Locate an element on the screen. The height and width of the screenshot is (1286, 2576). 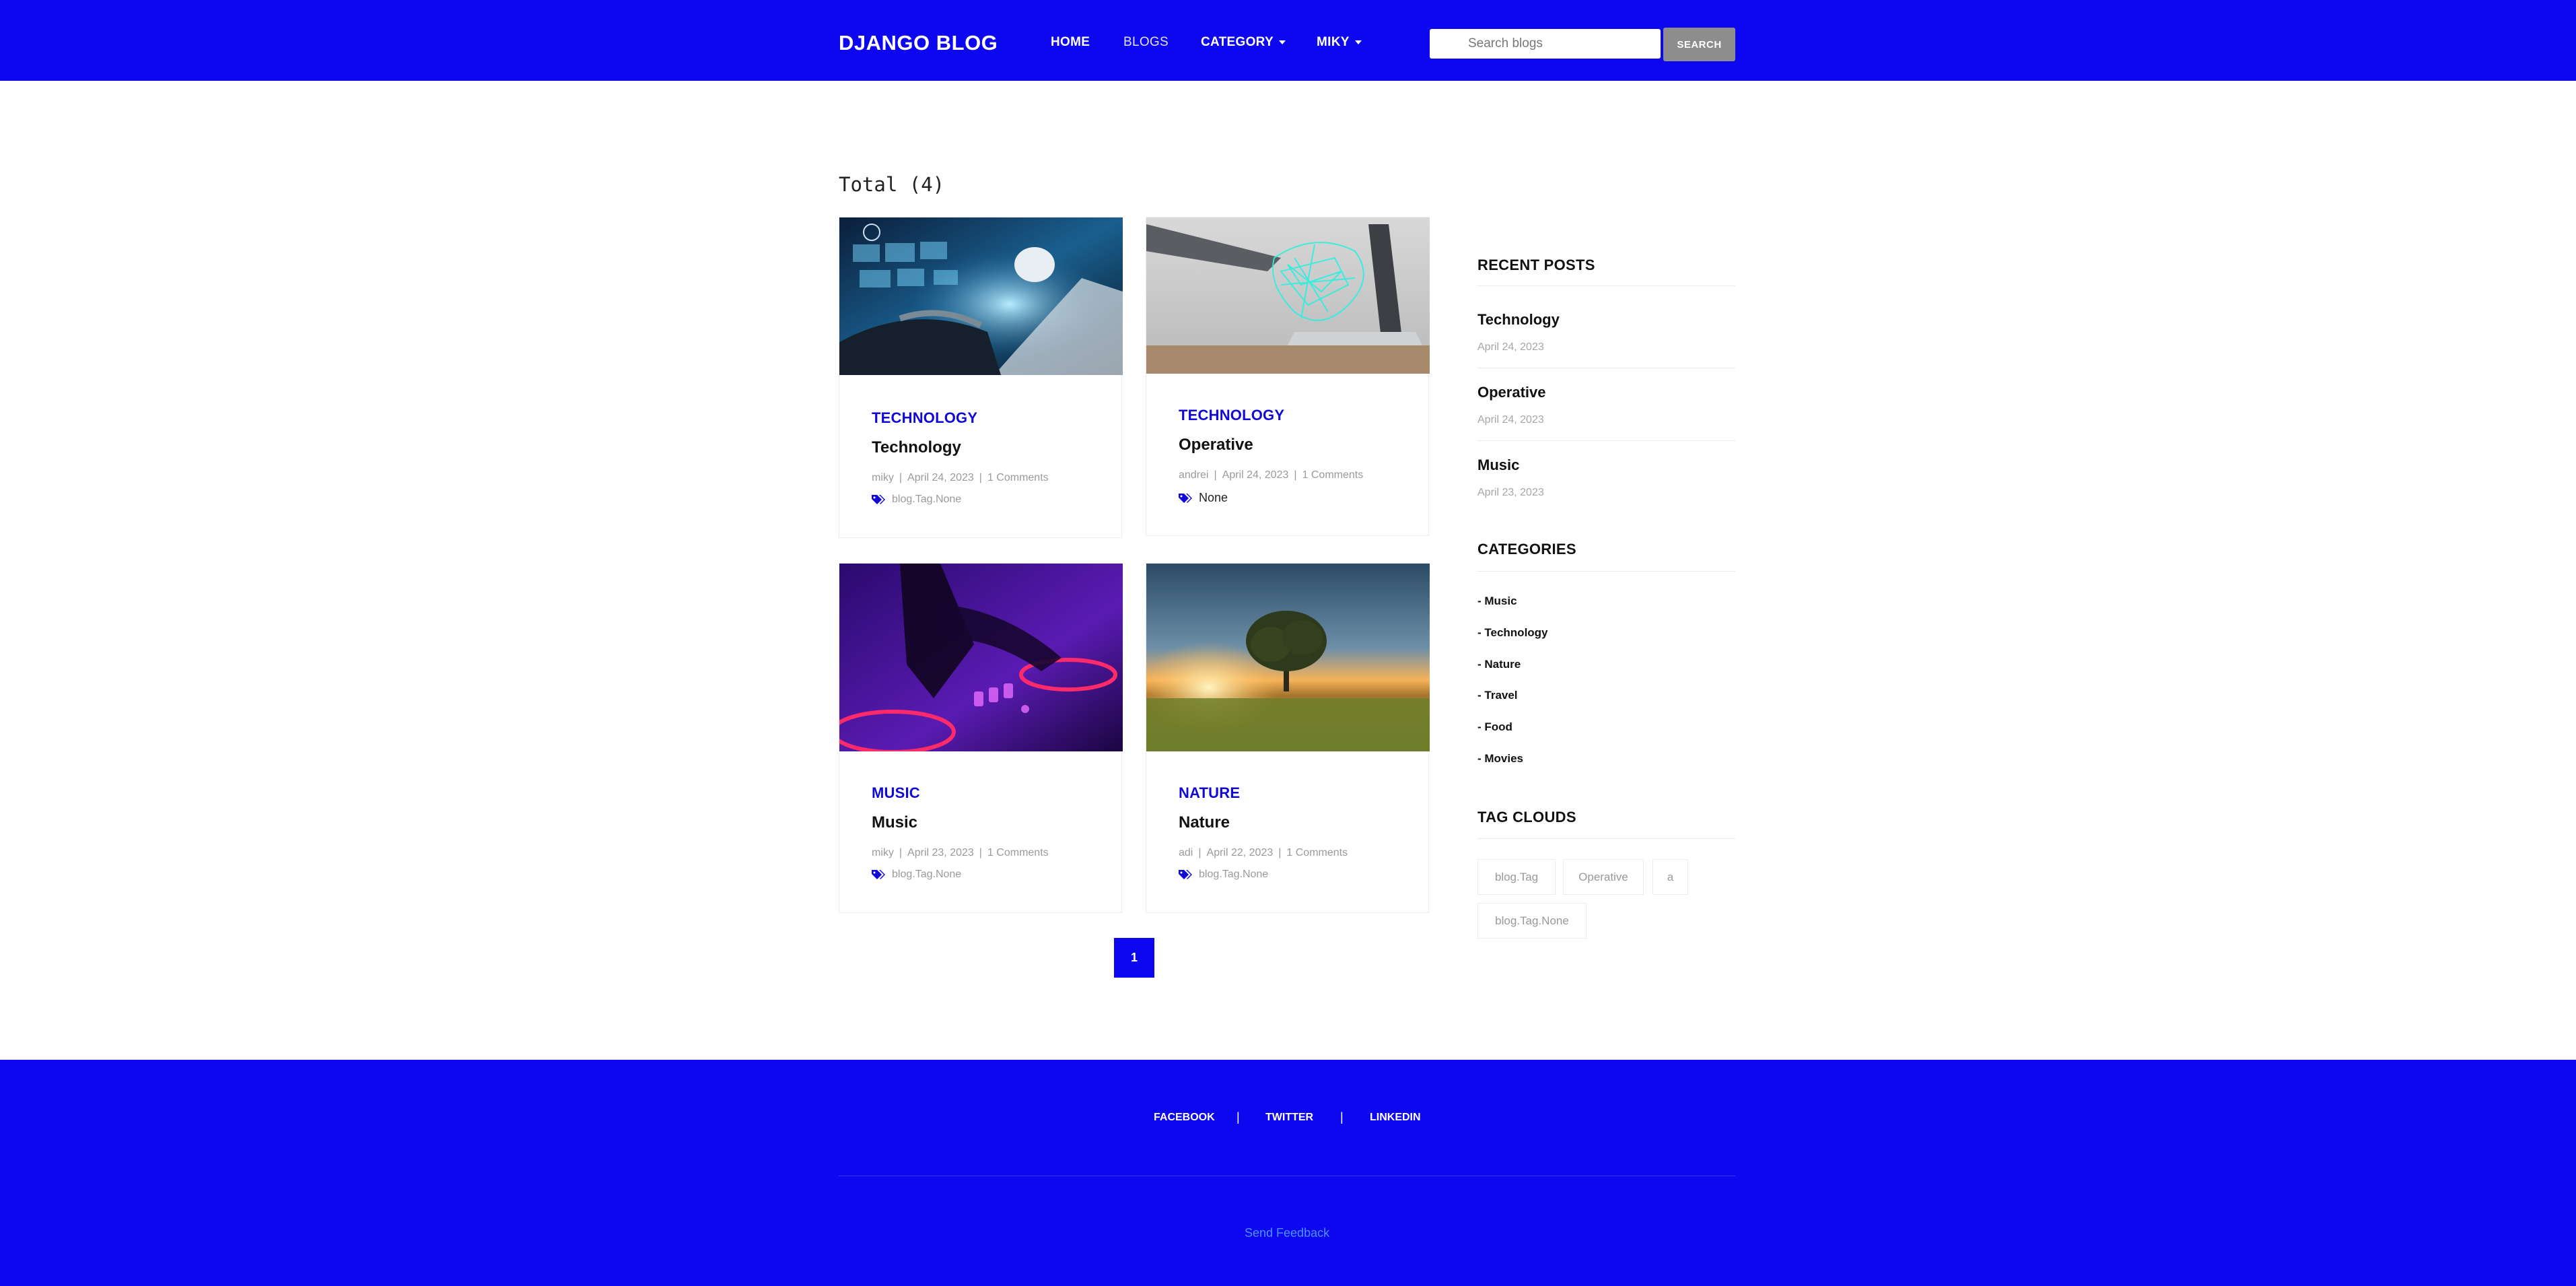
tag-pill: a is located at coordinates (1670, 877).